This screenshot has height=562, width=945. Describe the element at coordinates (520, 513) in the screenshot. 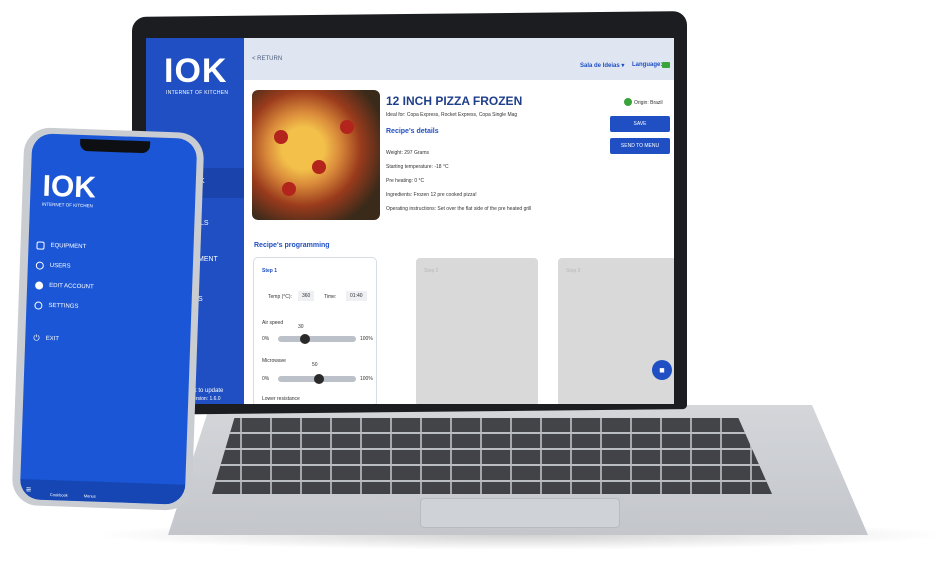

I see `laptop-trackpad` at that location.